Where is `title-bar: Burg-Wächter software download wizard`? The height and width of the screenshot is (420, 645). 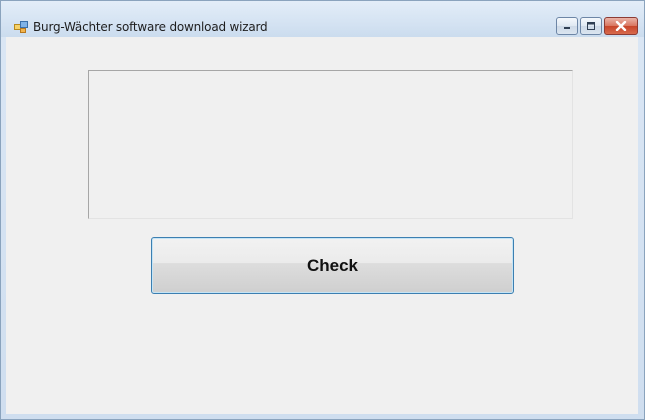
title-bar: Burg-Wächter software download wizard is located at coordinates (322, 19).